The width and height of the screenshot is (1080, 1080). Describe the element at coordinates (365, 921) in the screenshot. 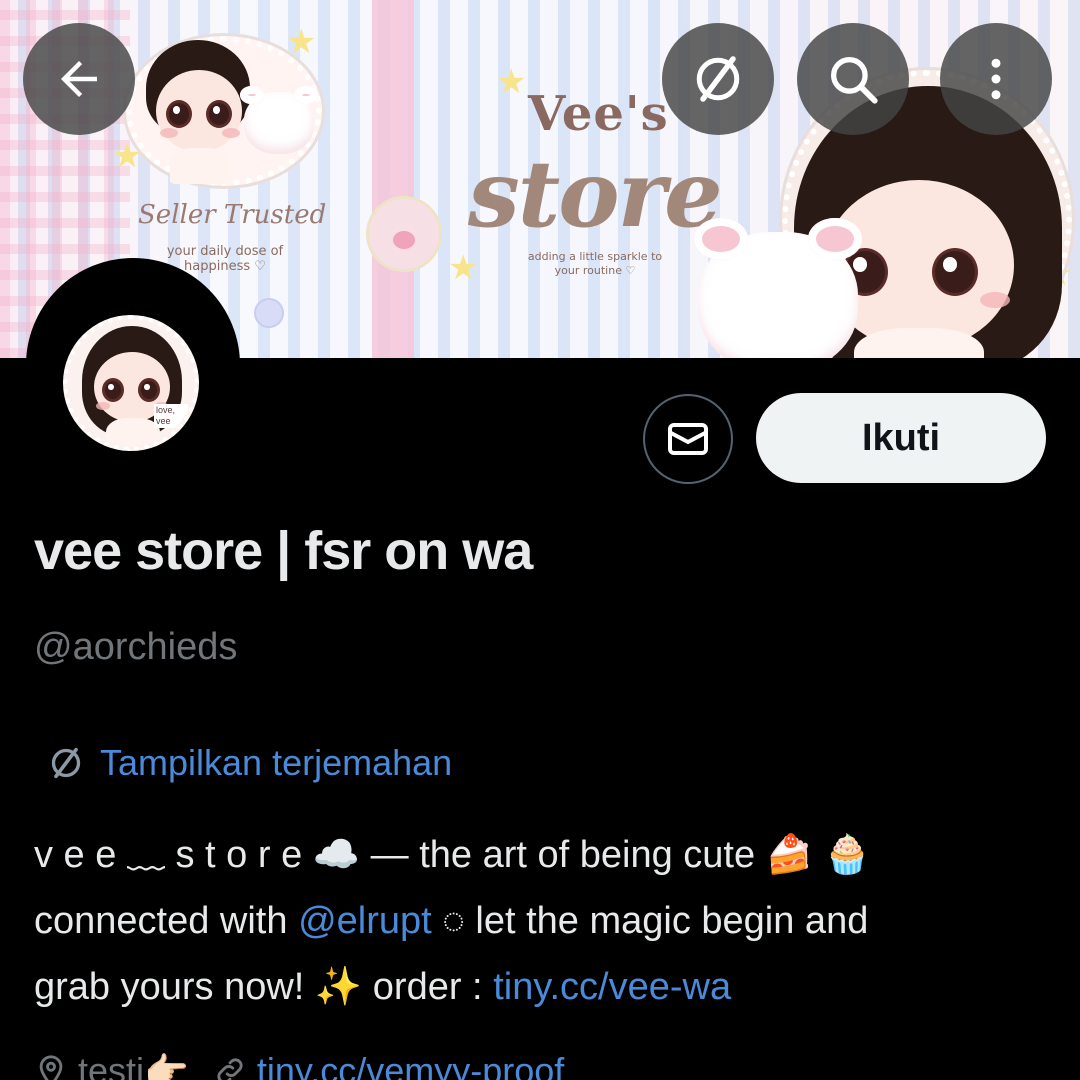

I see `mention-link: @elrupt` at that location.